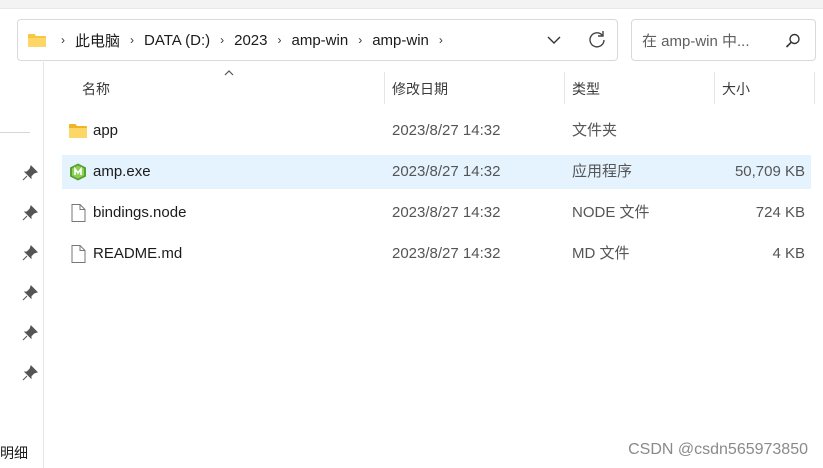 Image resolution: width=823 pixels, height=468 pixels. Describe the element at coordinates (138, 253) in the screenshot. I see `file-name: README.md` at that location.